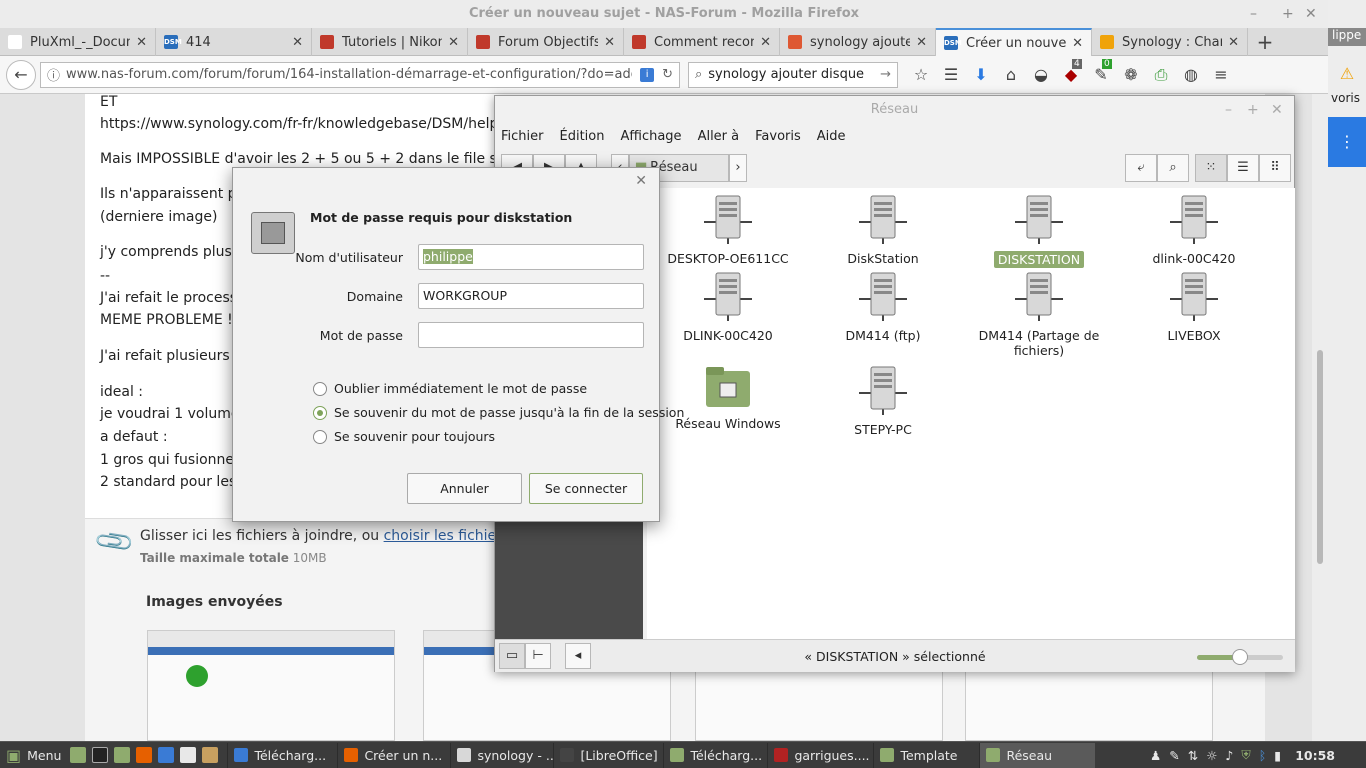  I want to click on zoom-slider, so click(1240, 657).